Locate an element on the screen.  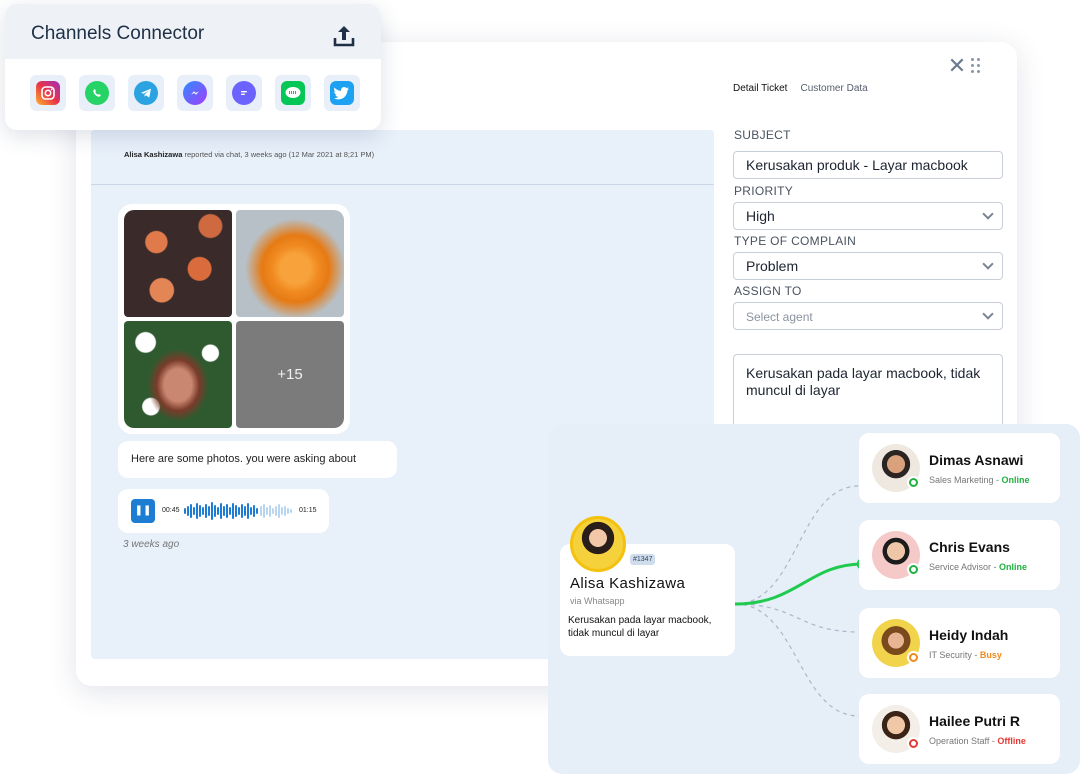
audio-waveform is located at coordinates (240, 511).